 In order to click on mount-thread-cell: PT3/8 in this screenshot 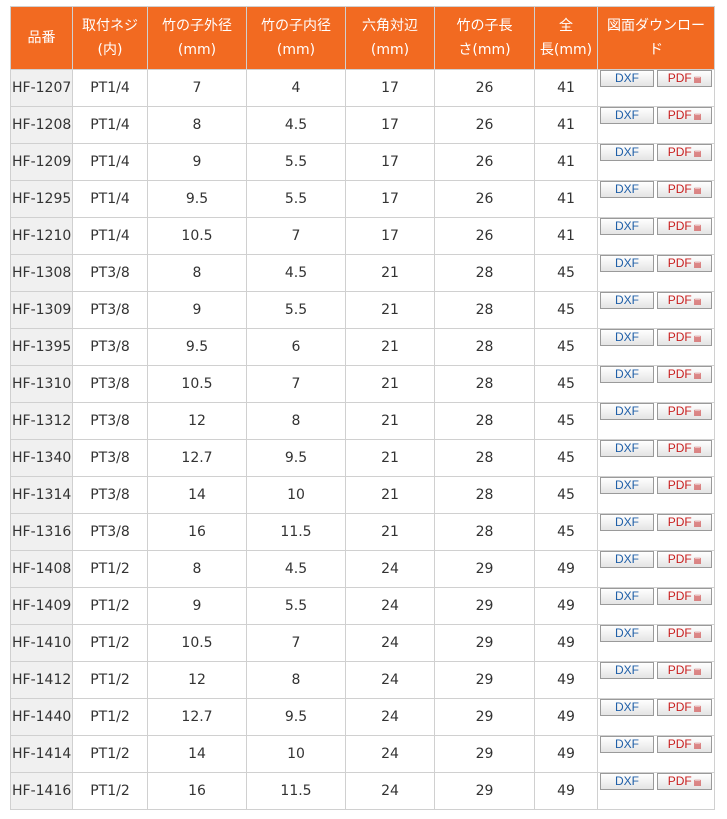, I will do `click(110, 495)`.